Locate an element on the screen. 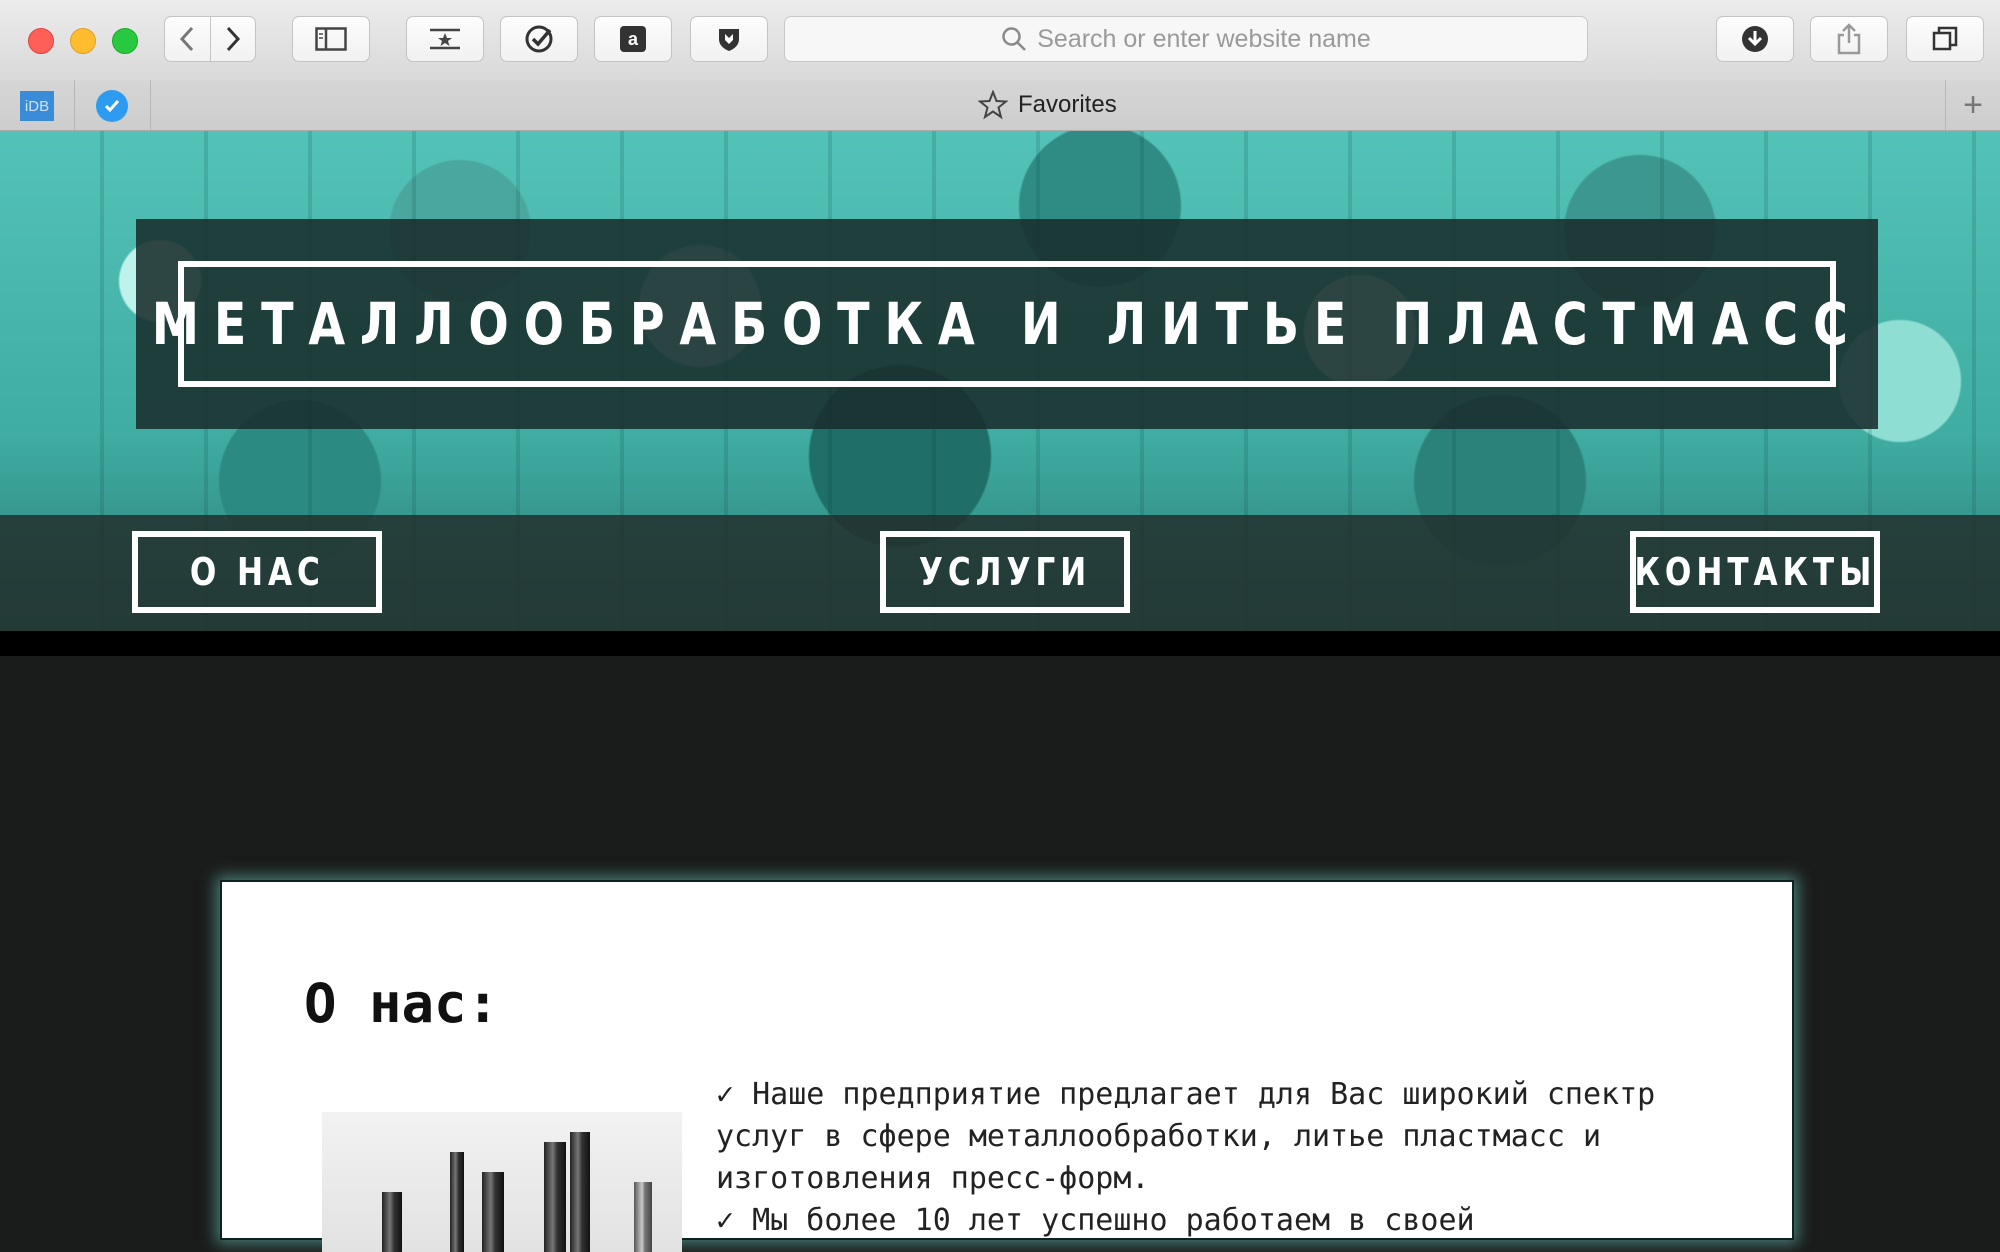 This screenshot has height=1252, width=2000. tabs-overview-button is located at coordinates (1945, 39).